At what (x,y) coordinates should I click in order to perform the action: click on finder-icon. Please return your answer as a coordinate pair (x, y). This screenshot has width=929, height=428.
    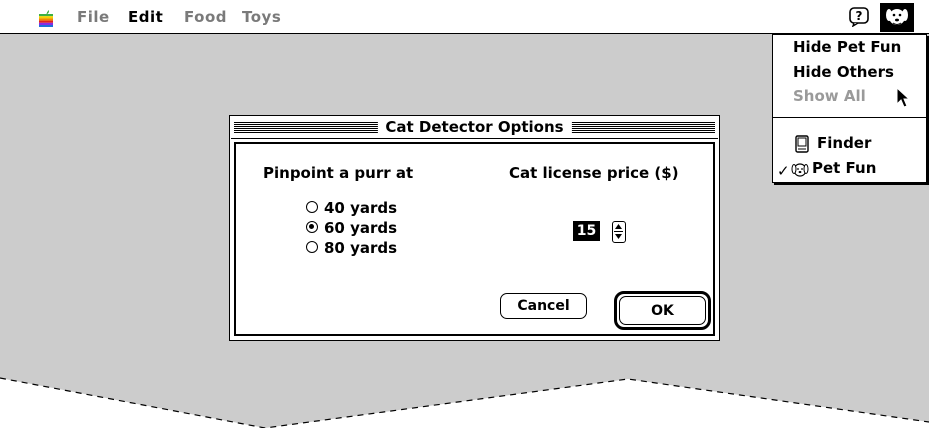
    Looking at the image, I should click on (802, 144).